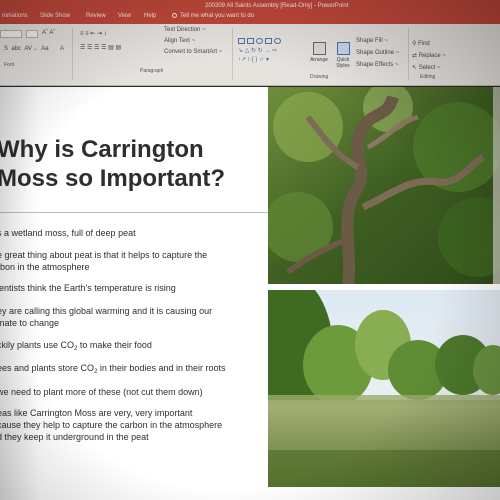  Describe the element at coordinates (26, 49) in the screenshot. I see `font-format-icons: S abc AV→ Aa` at that location.